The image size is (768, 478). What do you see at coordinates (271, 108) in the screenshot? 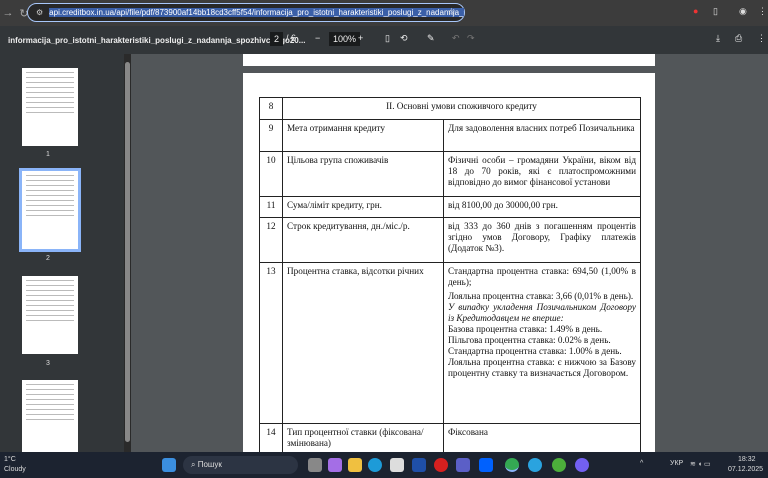
I see `row-number: 8` at bounding box center [271, 108].